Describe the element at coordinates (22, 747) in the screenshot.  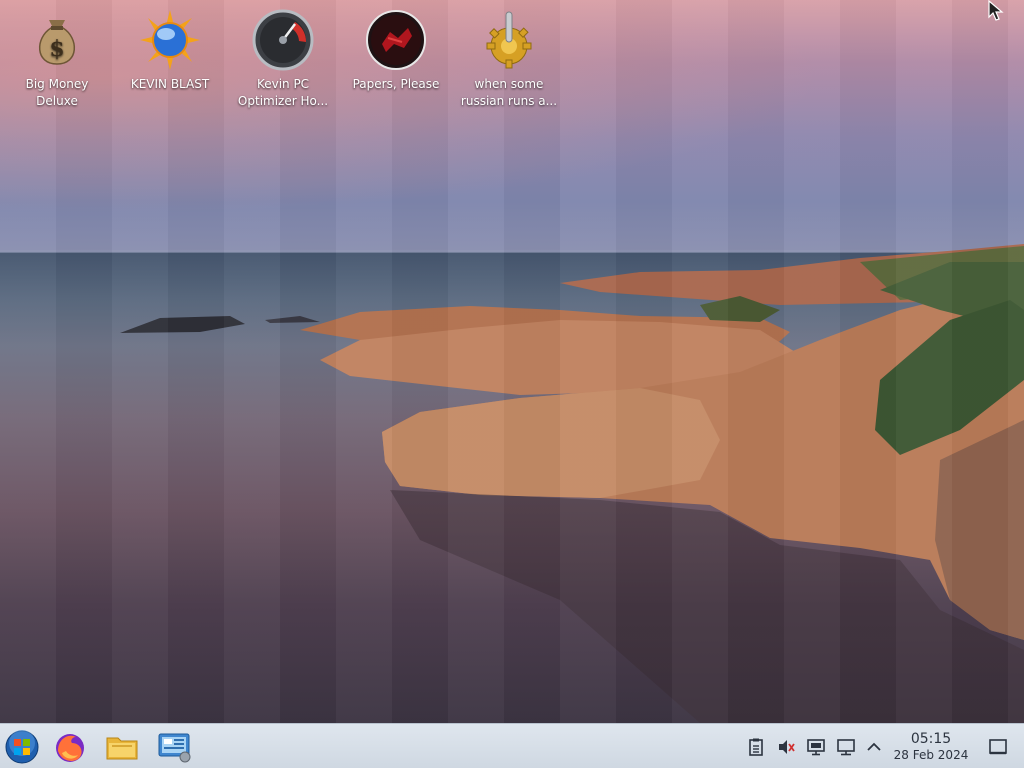
I see `start-menu-button` at that location.